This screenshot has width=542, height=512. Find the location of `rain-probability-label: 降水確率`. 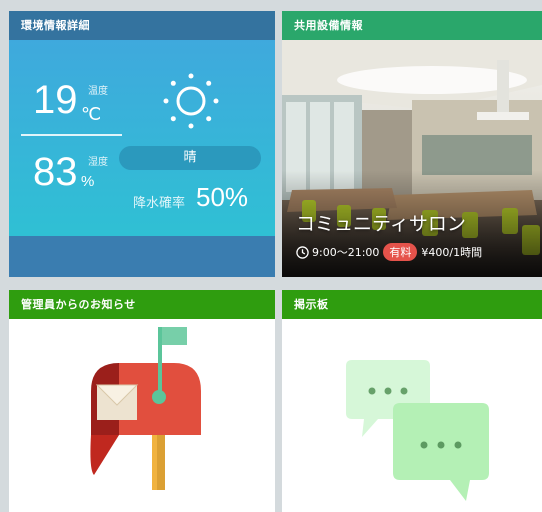

rain-probability-label: 降水確率 is located at coordinates (159, 203).